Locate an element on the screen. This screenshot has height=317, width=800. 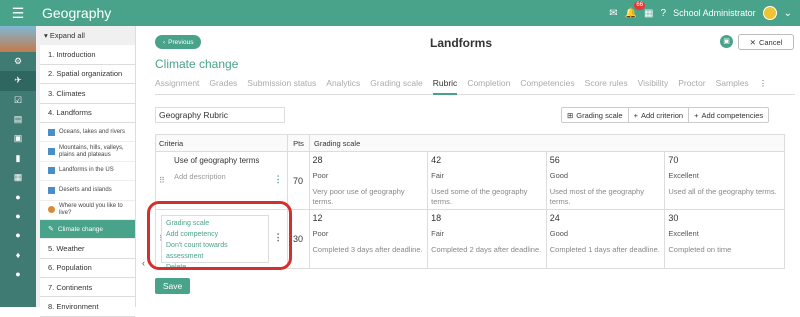
people-icon: ● is located at coordinates (18, 196).